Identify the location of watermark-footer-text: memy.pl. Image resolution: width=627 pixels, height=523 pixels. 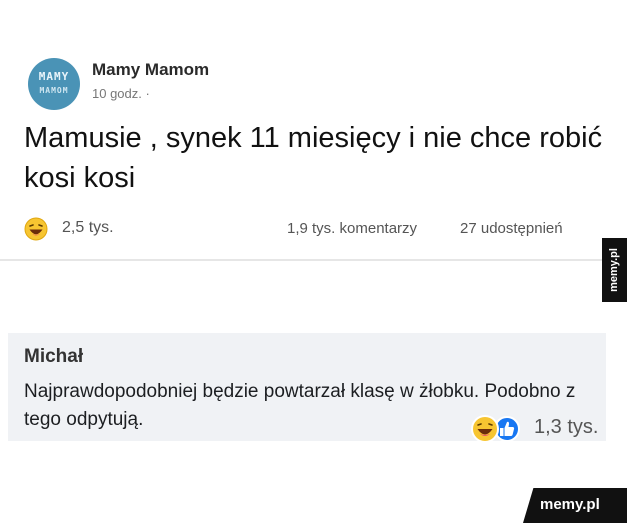
(570, 504).